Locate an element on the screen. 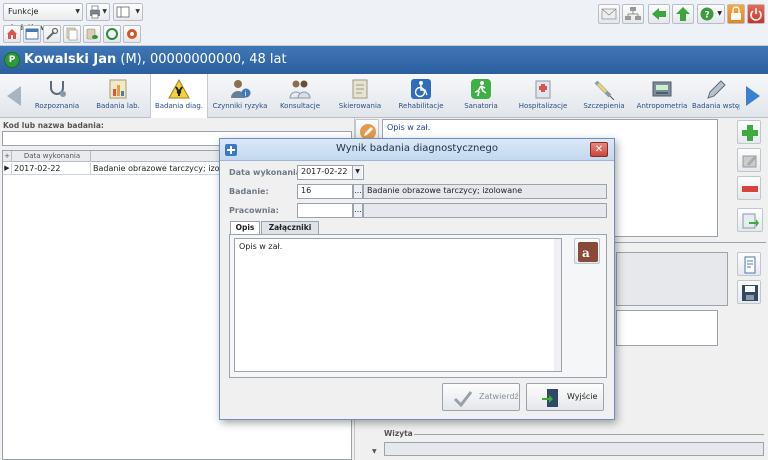 The width and height of the screenshot is (768, 460). network-button is located at coordinates (633, 14).